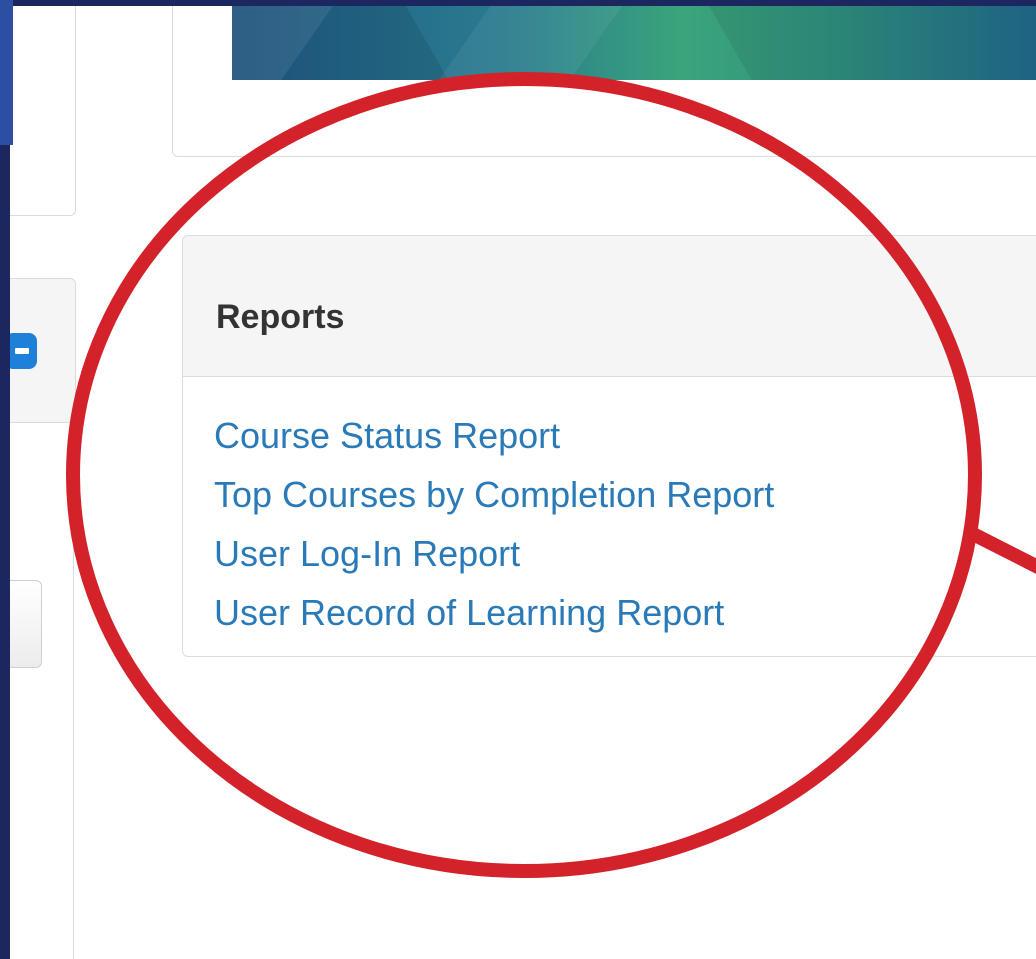 The width and height of the screenshot is (1036, 959). What do you see at coordinates (387, 435) in the screenshot?
I see `report-link-label: Course Status Report` at bounding box center [387, 435].